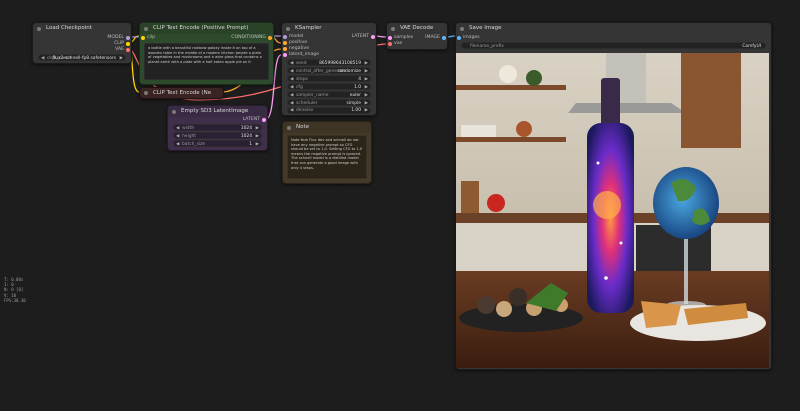 The height and width of the screenshot is (411, 800). I want to click on output-vae: VAE, so click(123, 50).